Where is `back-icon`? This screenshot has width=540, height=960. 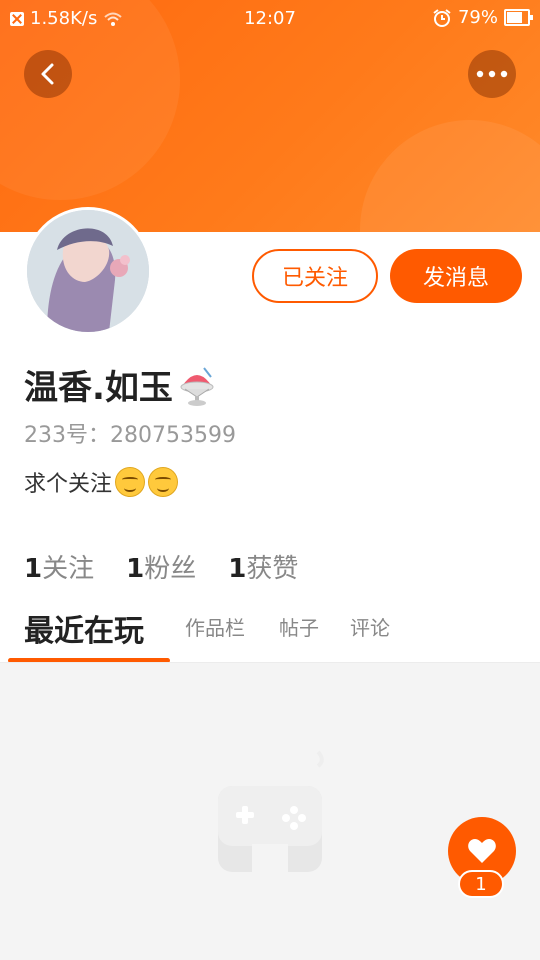
back-icon is located at coordinates (47, 74).